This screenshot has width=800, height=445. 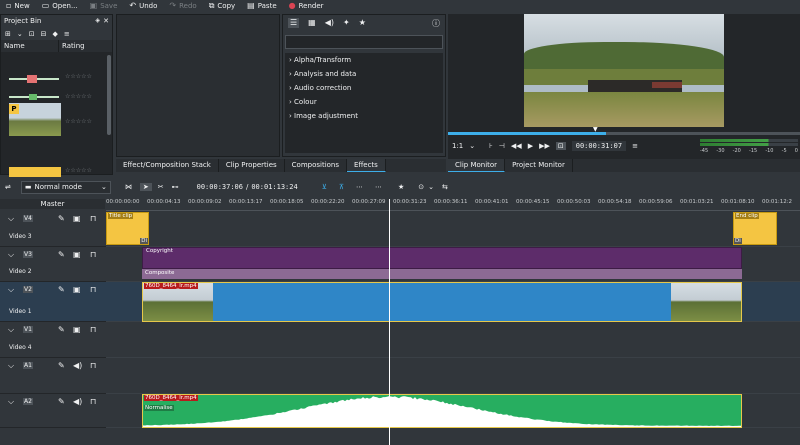 What do you see at coordinates (421, 187) in the screenshot?
I see `record-icon: ⊙` at bounding box center [421, 187].